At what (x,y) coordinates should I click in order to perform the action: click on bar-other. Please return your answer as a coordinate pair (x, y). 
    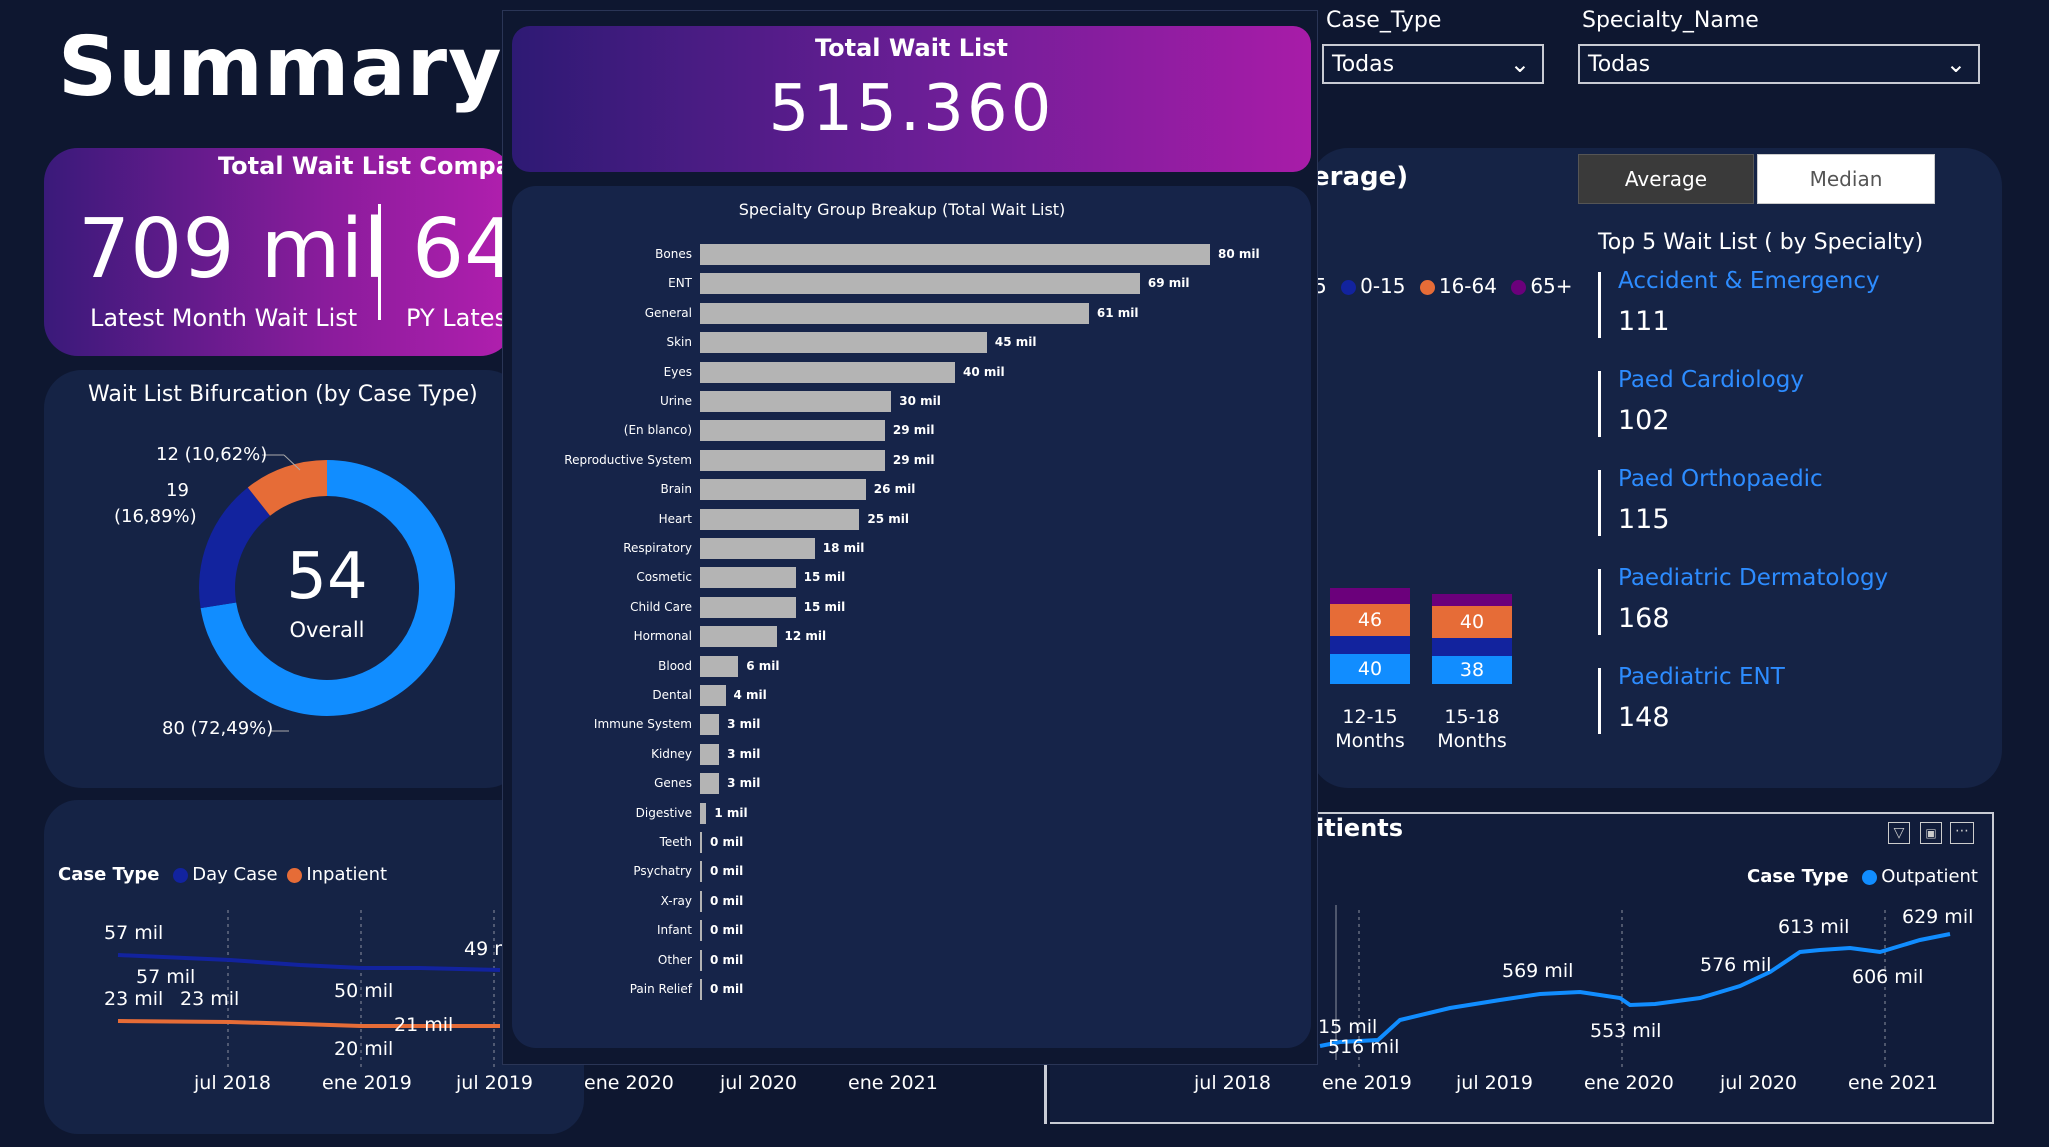
    Looking at the image, I should click on (701, 960).